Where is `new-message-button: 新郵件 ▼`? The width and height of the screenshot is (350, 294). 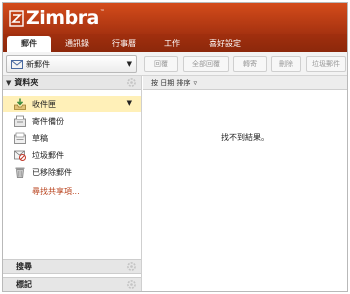 new-message-button: 新郵件 ▼ is located at coordinates (71, 64).